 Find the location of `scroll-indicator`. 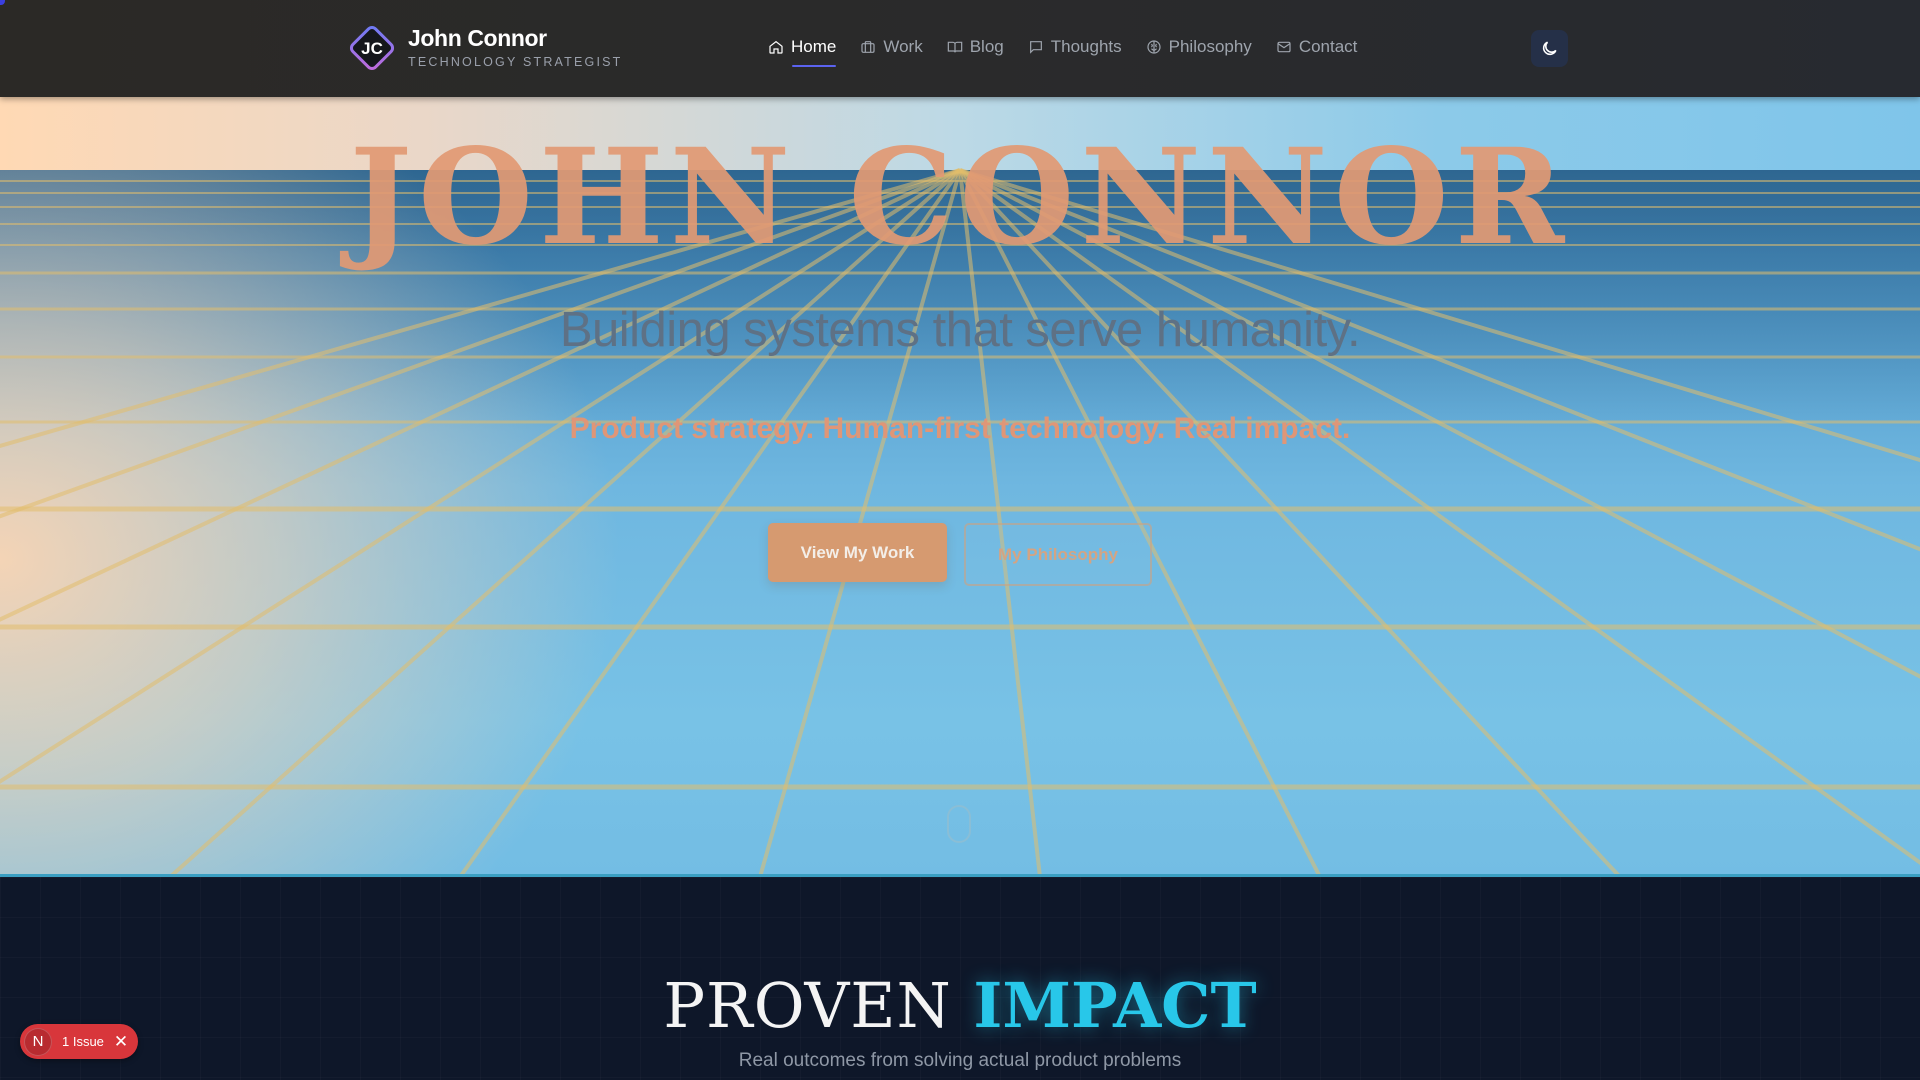

scroll-indicator is located at coordinates (959, 824).